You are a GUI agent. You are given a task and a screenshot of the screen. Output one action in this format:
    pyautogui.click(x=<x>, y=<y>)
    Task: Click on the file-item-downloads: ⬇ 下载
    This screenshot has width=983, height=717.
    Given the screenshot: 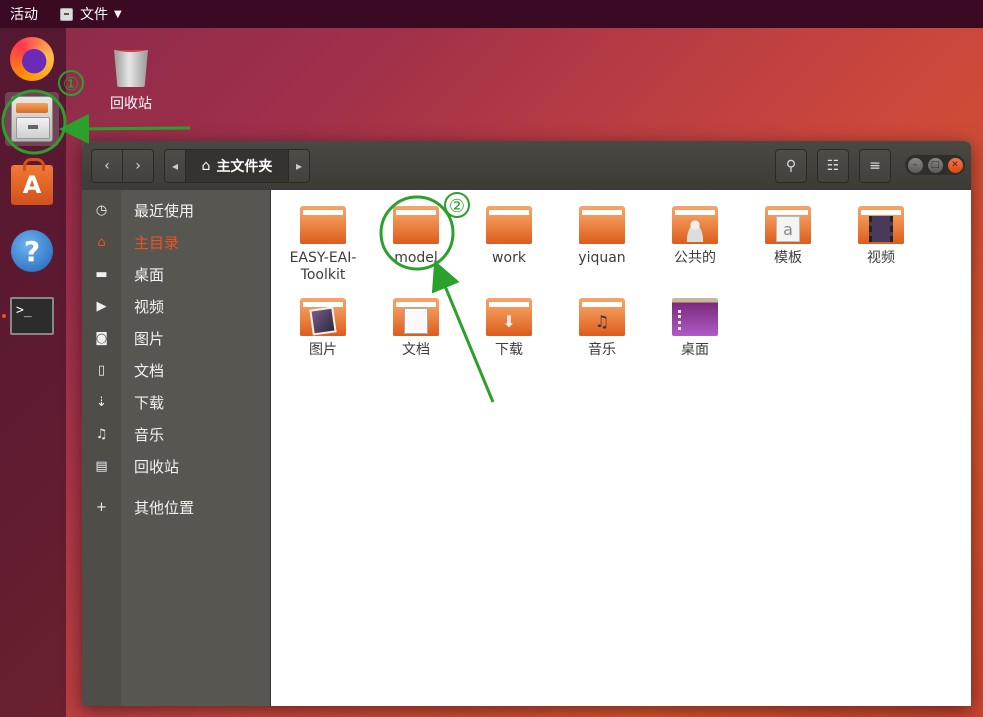 What is the action you would take?
    pyautogui.click(x=509, y=328)
    